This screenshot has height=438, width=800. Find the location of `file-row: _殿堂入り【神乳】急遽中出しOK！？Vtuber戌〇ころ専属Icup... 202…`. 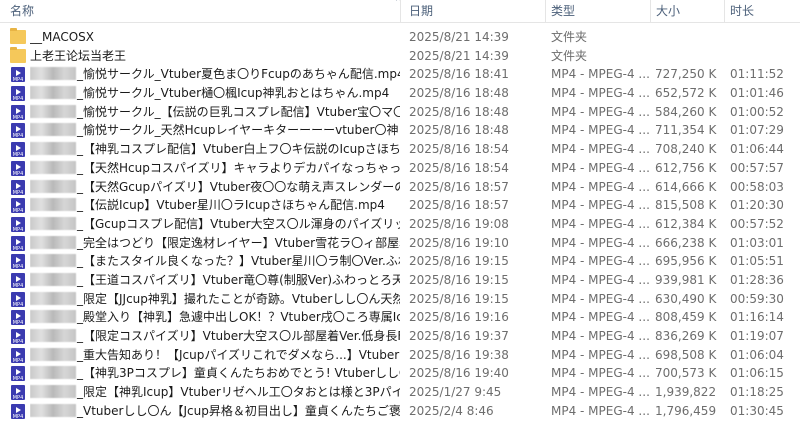

file-row: _殿堂入り【神乳】急遽中出しOK！？Vtuber戌〇ころ専属Icup... 202… is located at coordinates (400, 317).